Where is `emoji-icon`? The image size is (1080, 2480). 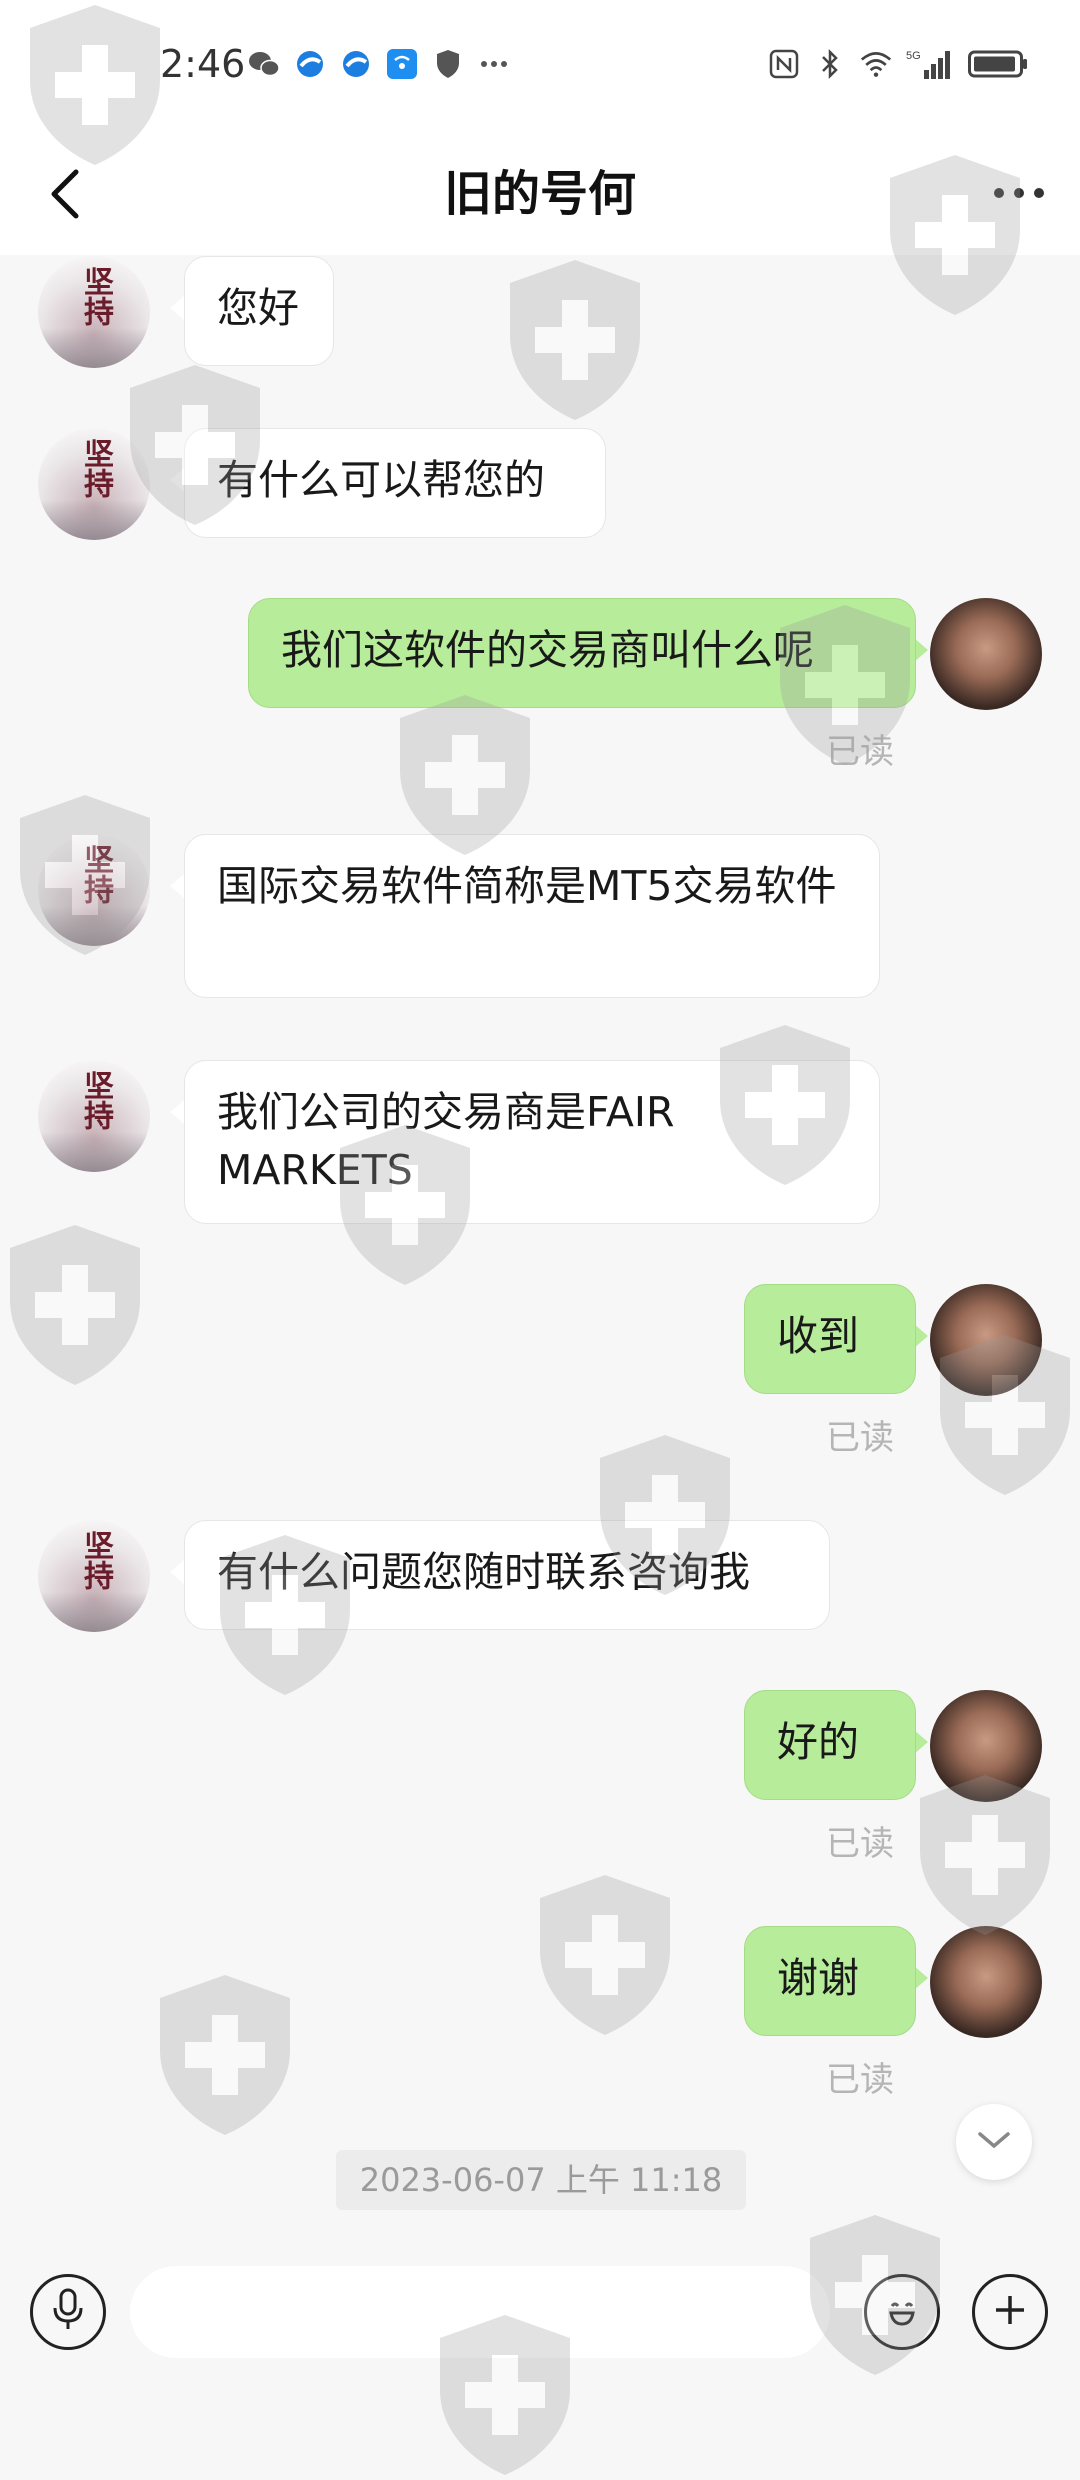
emoji-icon is located at coordinates (902, 2312).